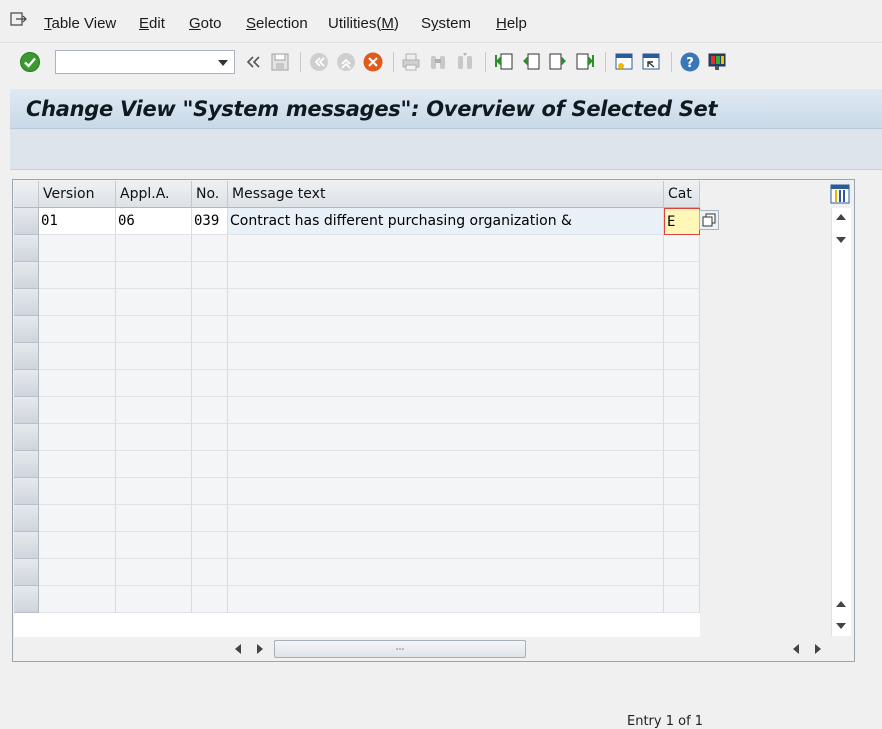 The width and height of the screenshot is (882, 729). Describe the element at coordinates (223, 63) in the screenshot. I see `chevron-down-icon` at that location.